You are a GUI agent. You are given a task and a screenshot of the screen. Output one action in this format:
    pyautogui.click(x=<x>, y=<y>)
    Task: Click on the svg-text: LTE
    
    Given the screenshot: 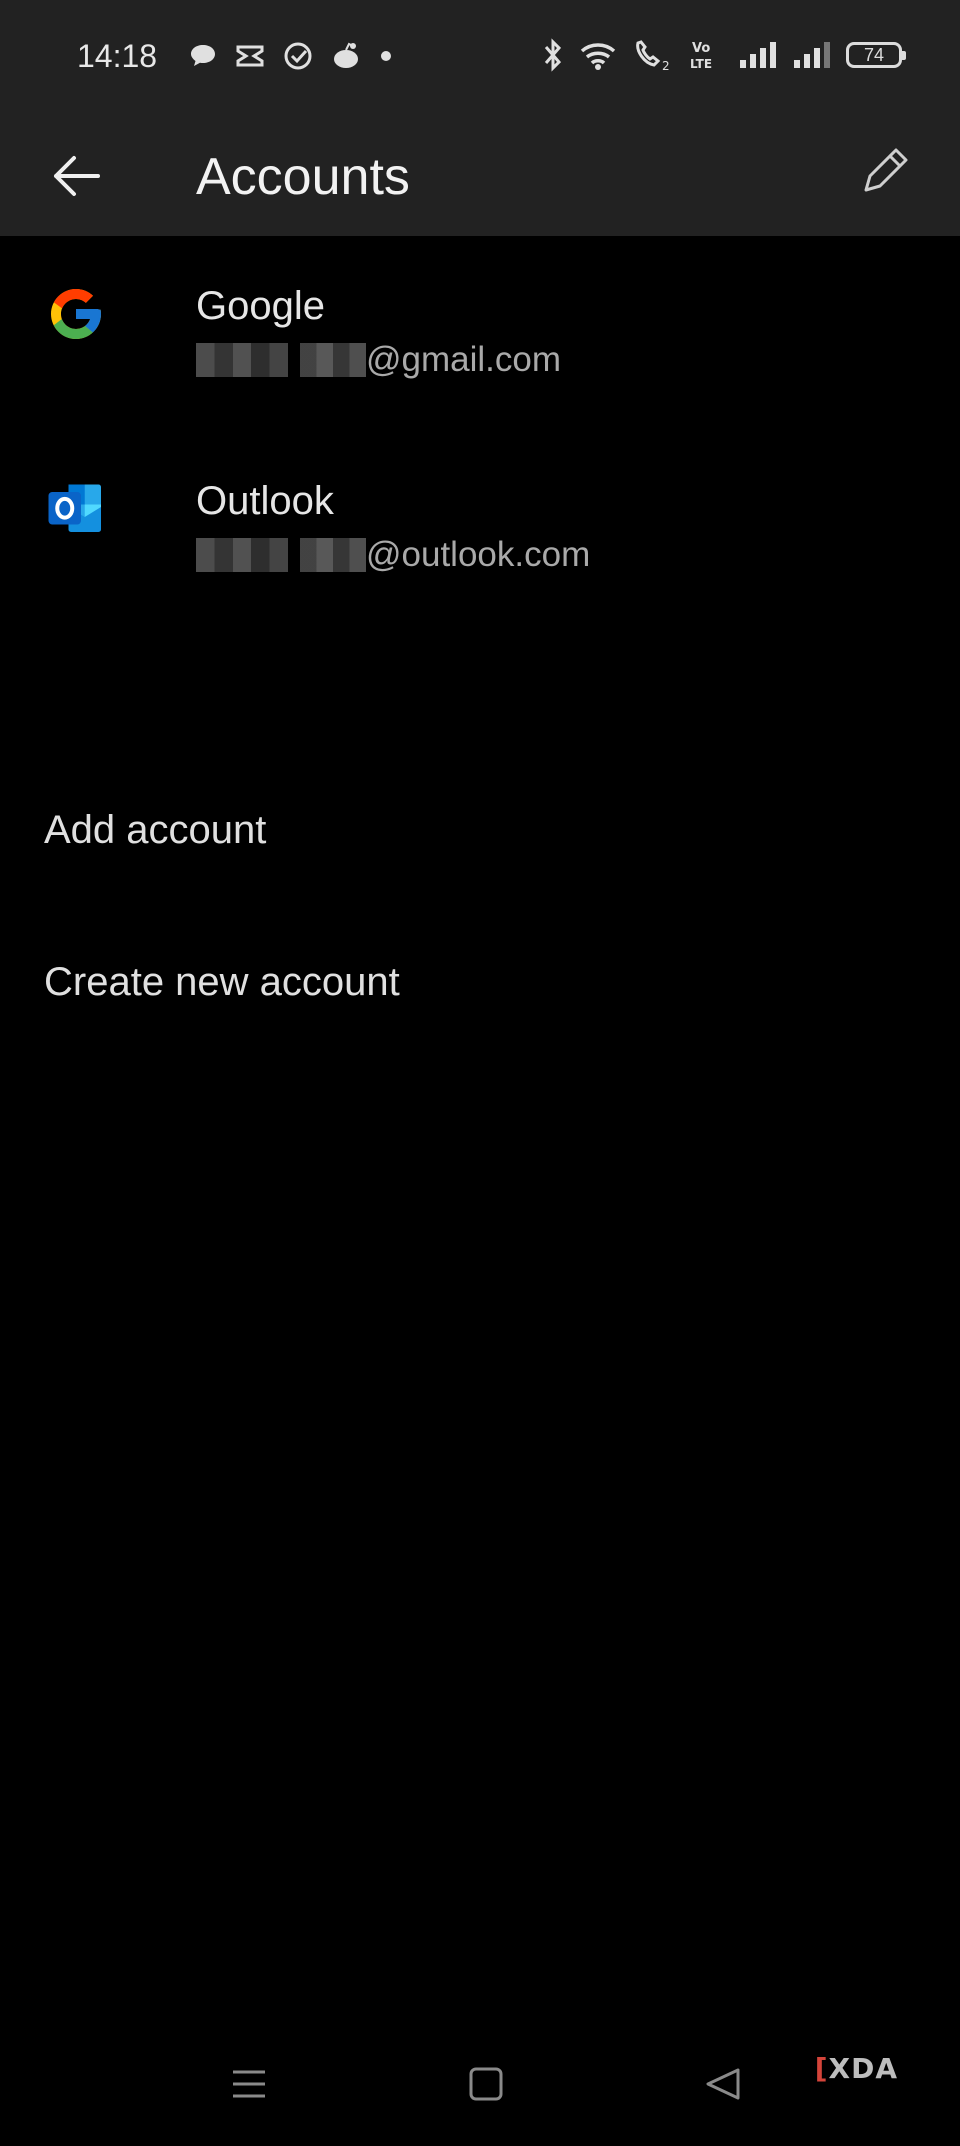 What is the action you would take?
    pyautogui.click(x=701, y=64)
    